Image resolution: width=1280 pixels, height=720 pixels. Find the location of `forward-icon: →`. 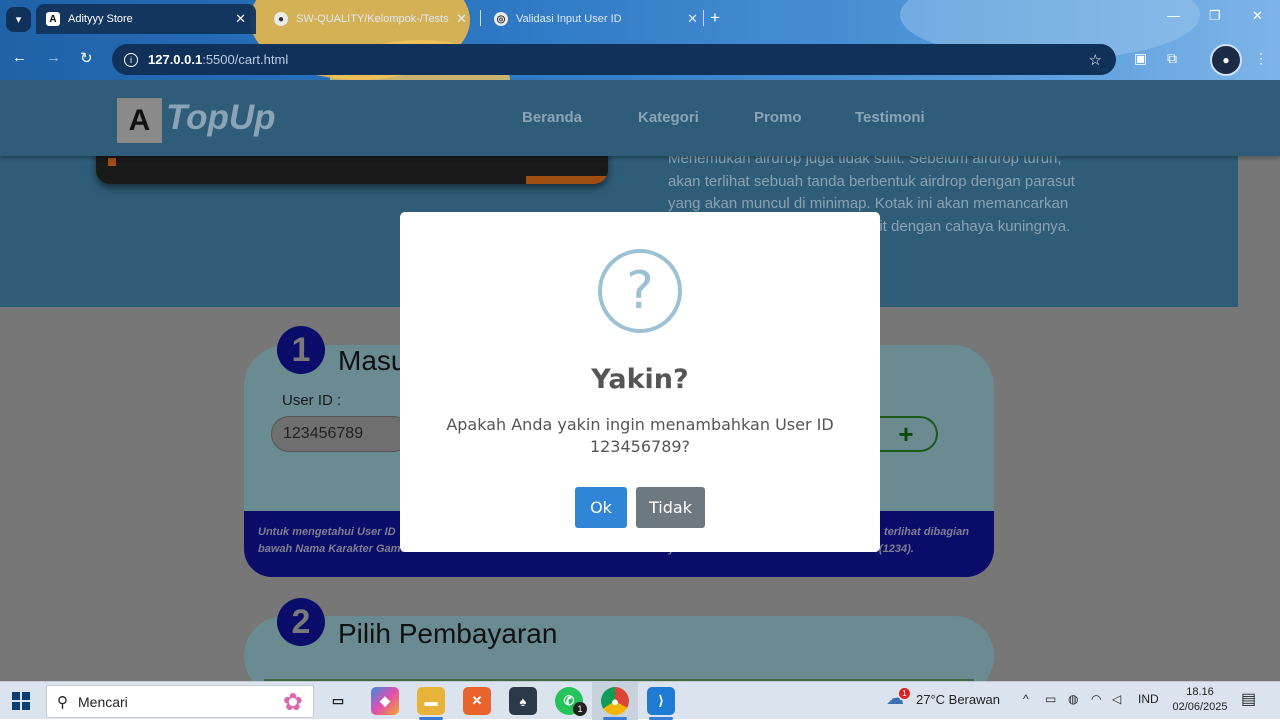

forward-icon: → is located at coordinates (53, 57).